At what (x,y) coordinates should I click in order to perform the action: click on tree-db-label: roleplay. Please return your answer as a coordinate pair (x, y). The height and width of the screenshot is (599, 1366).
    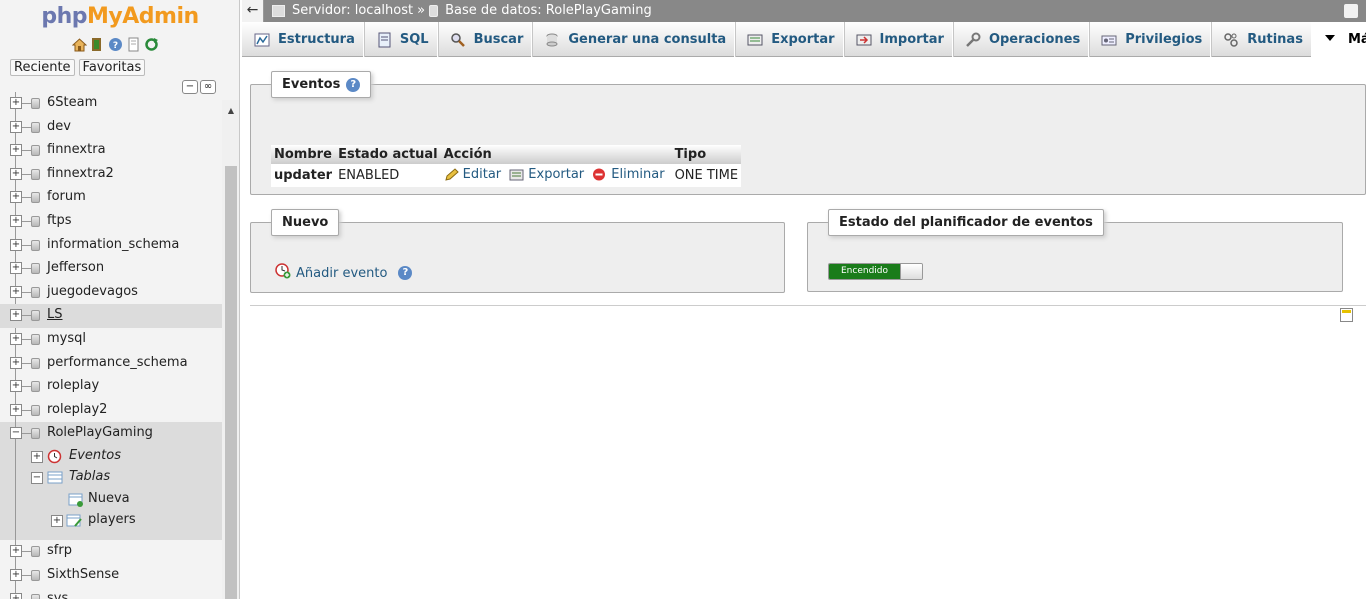
    Looking at the image, I should click on (73, 386).